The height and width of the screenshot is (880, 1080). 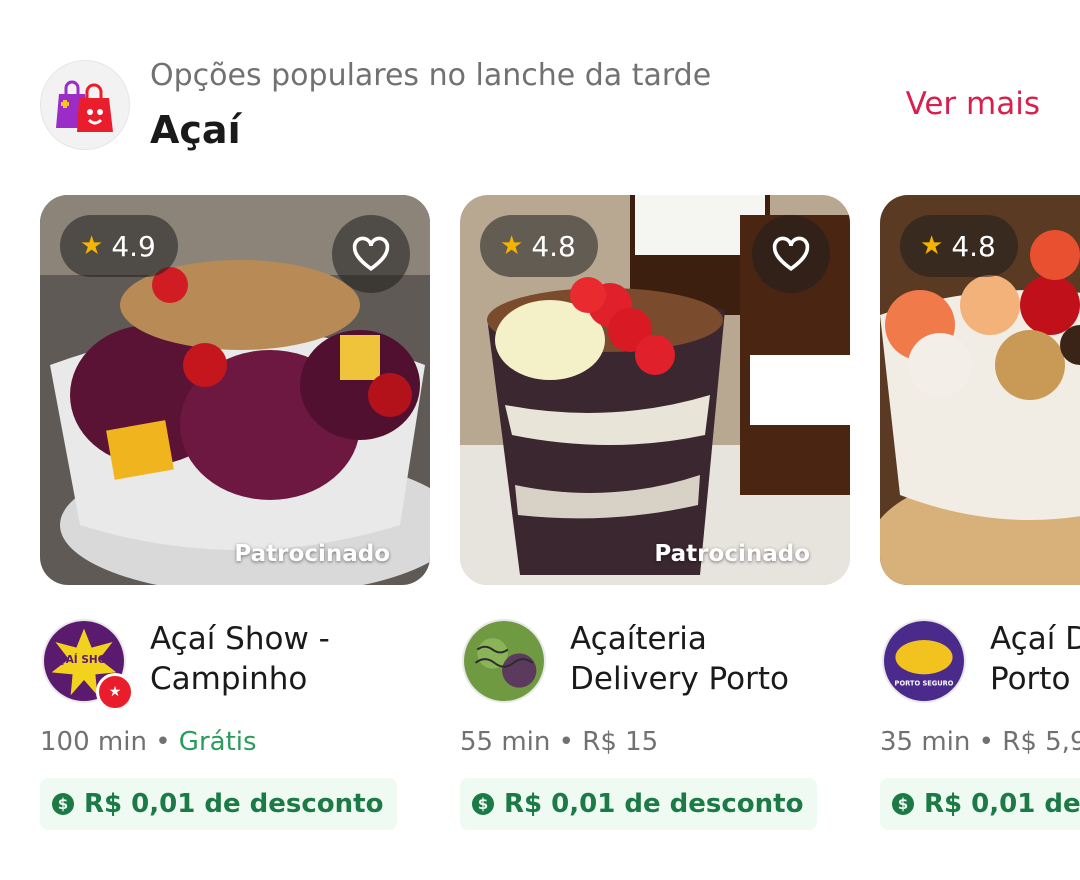 I want to click on section-logo, so click(x=85, y=105).